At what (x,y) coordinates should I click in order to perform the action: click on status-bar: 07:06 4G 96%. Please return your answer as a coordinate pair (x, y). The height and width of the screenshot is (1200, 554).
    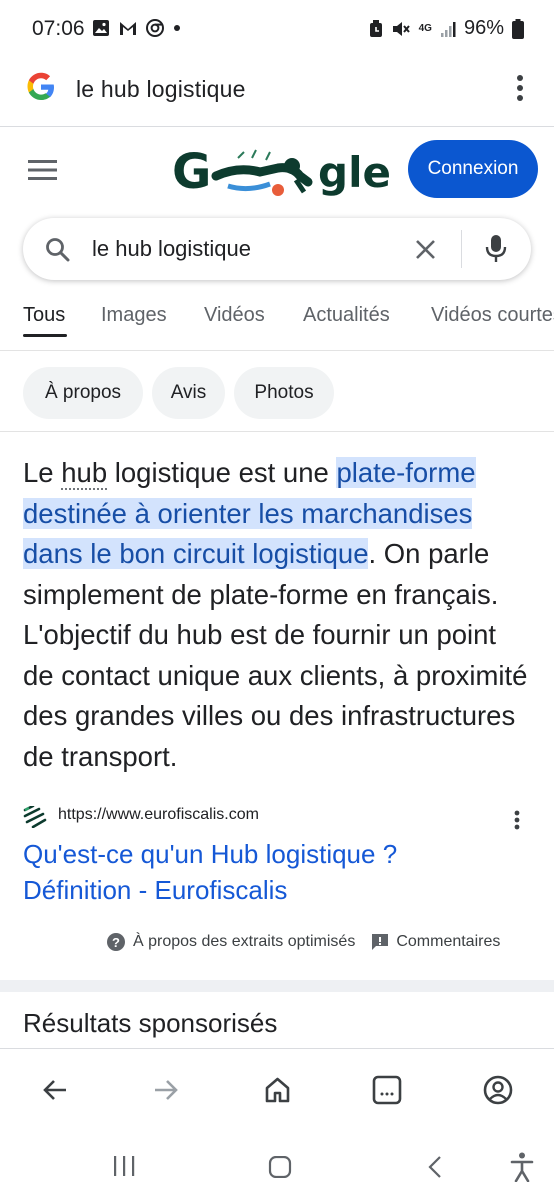
    Looking at the image, I should click on (277, 29).